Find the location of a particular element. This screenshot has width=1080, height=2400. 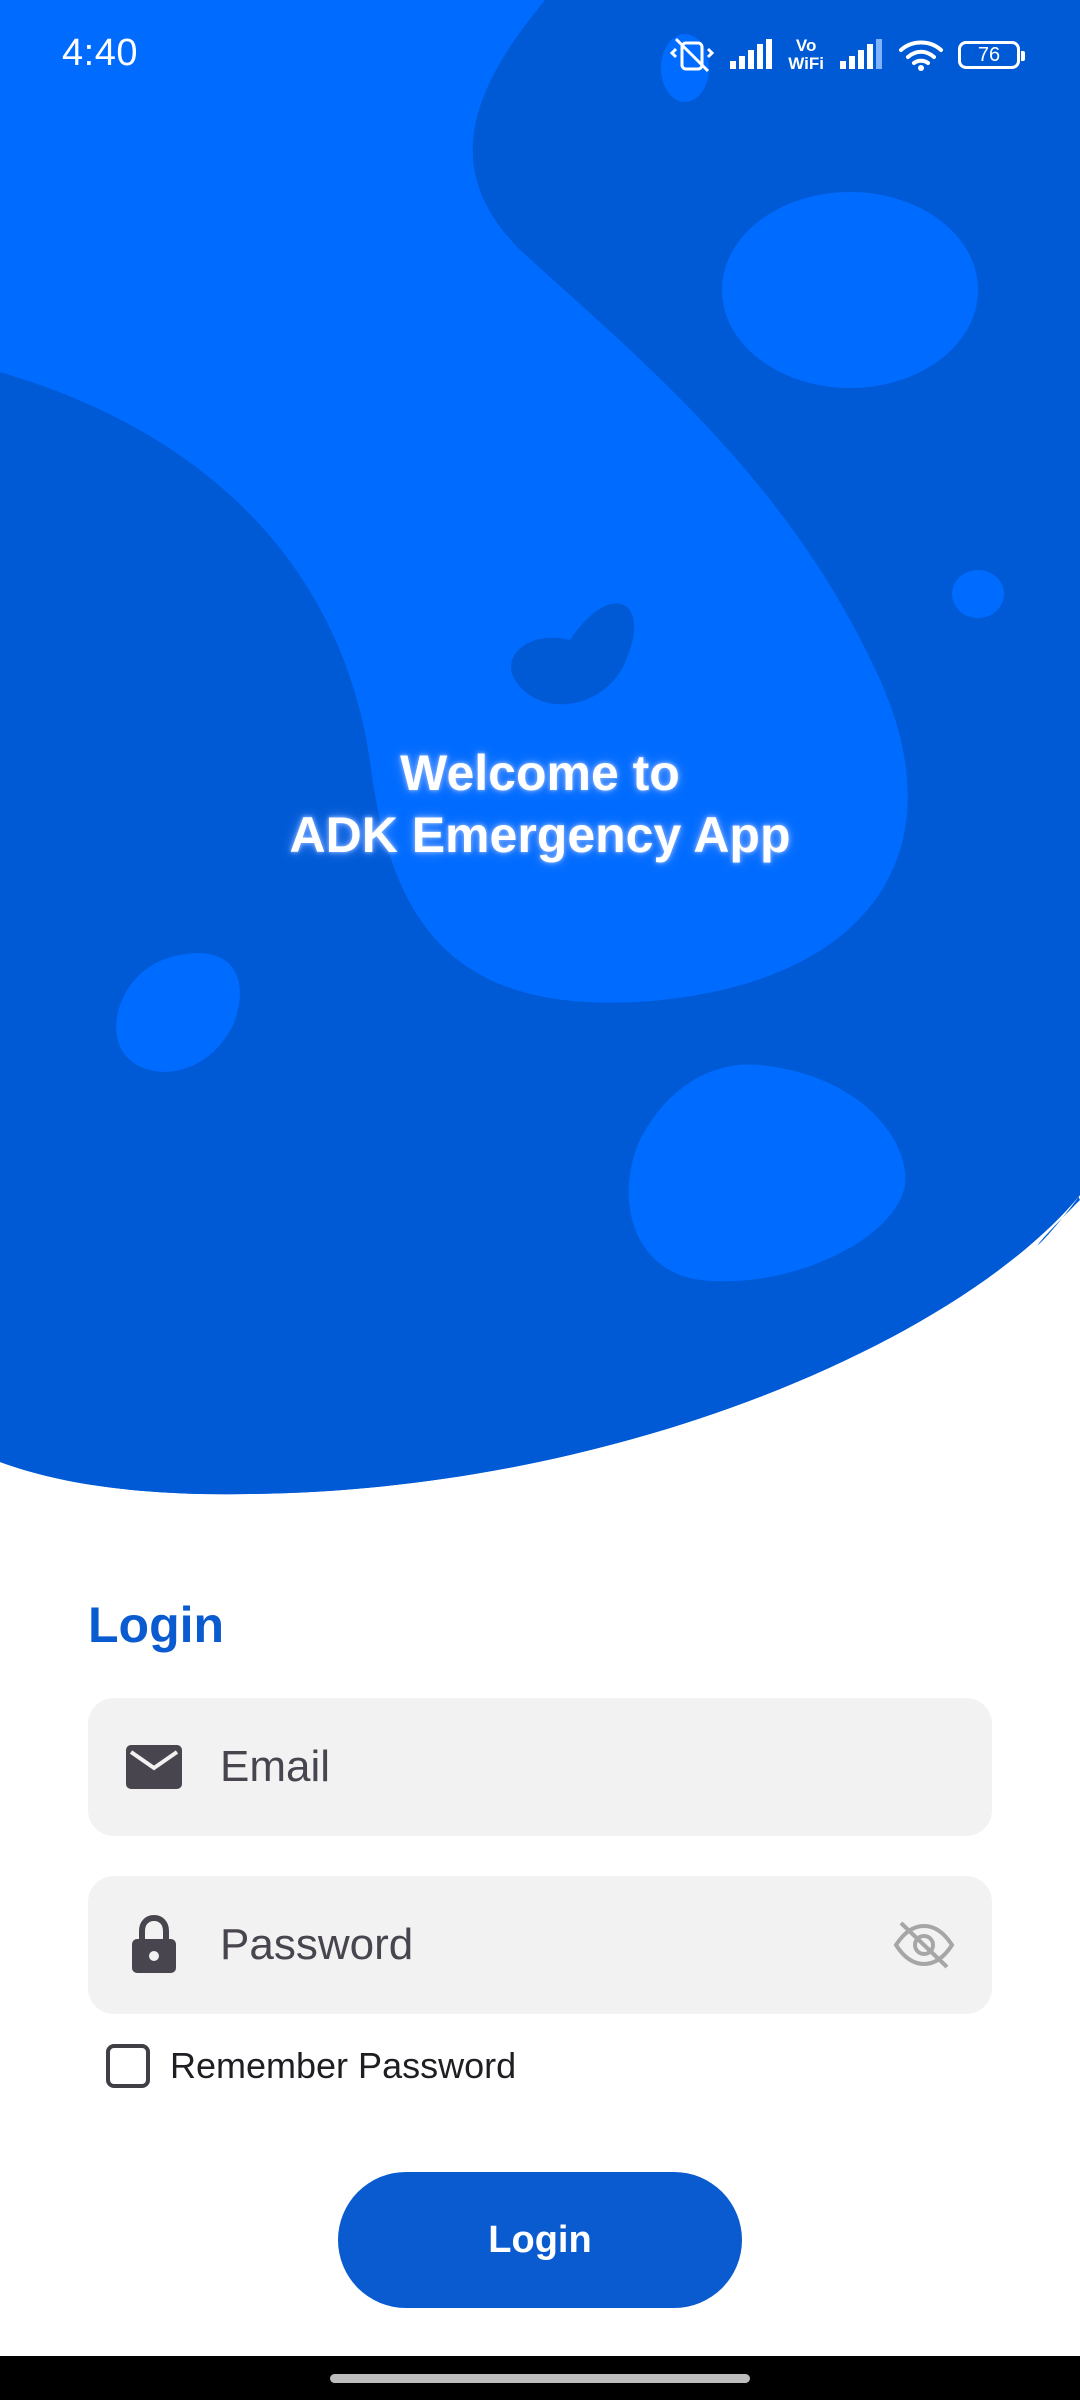

remember-password-label: Remember Password is located at coordinates (343, 2065).